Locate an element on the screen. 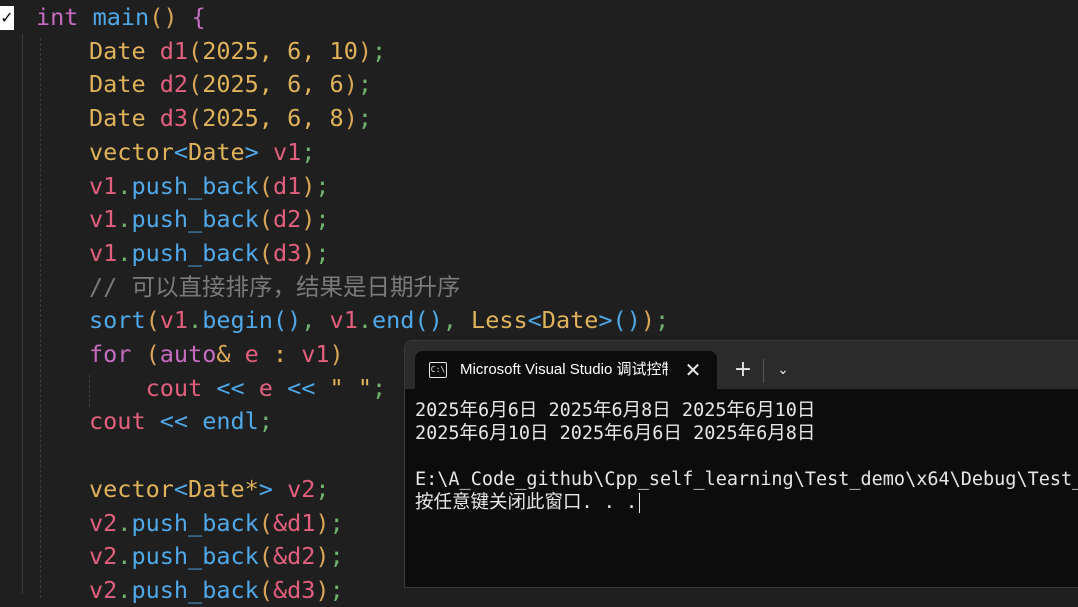 This screenshot has height=607, width=1078. code-line: v1.push_back(d3); is located at coordinates (209, 253).